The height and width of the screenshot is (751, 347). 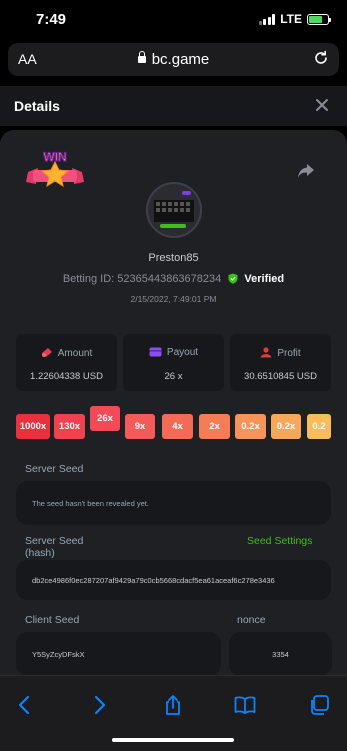 I want to click on verified-label: Verified, so click(x=264, y=279).